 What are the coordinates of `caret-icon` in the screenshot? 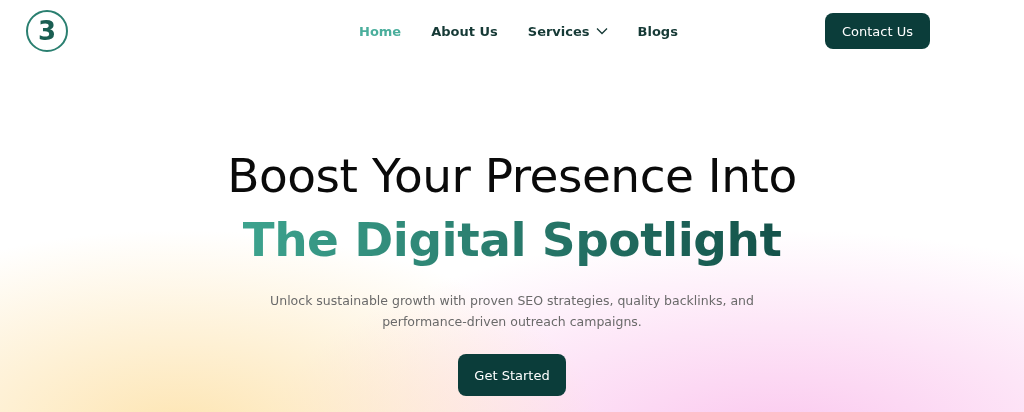 It's located at (601, 31).